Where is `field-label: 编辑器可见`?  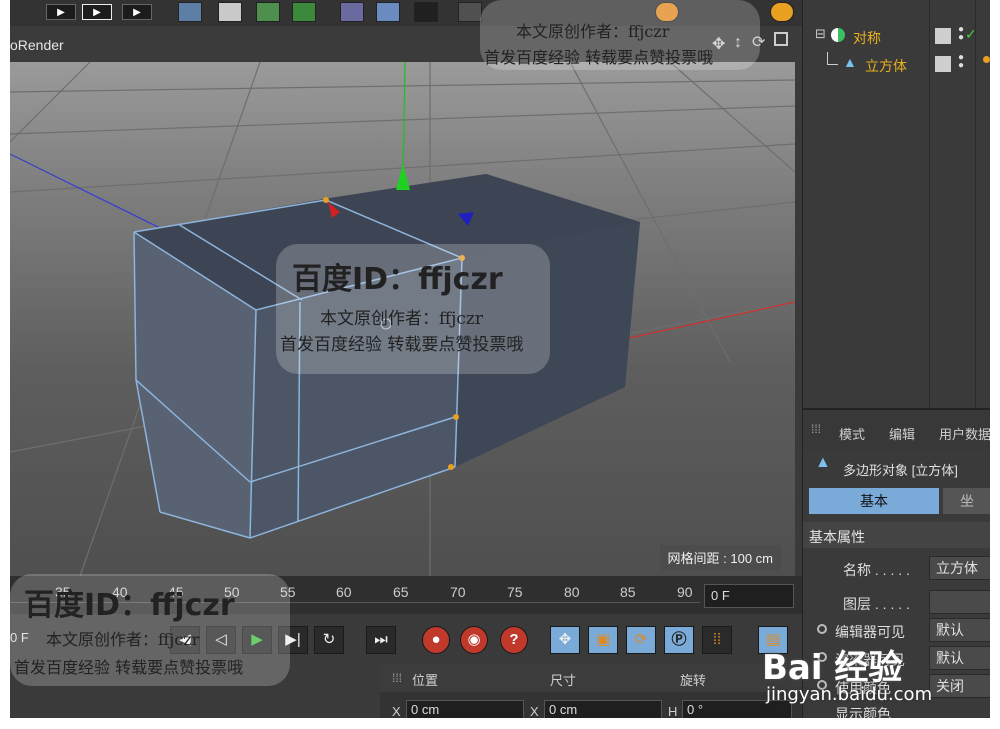
field-label: 编辑器可见 is located at coordinates (870, 632).